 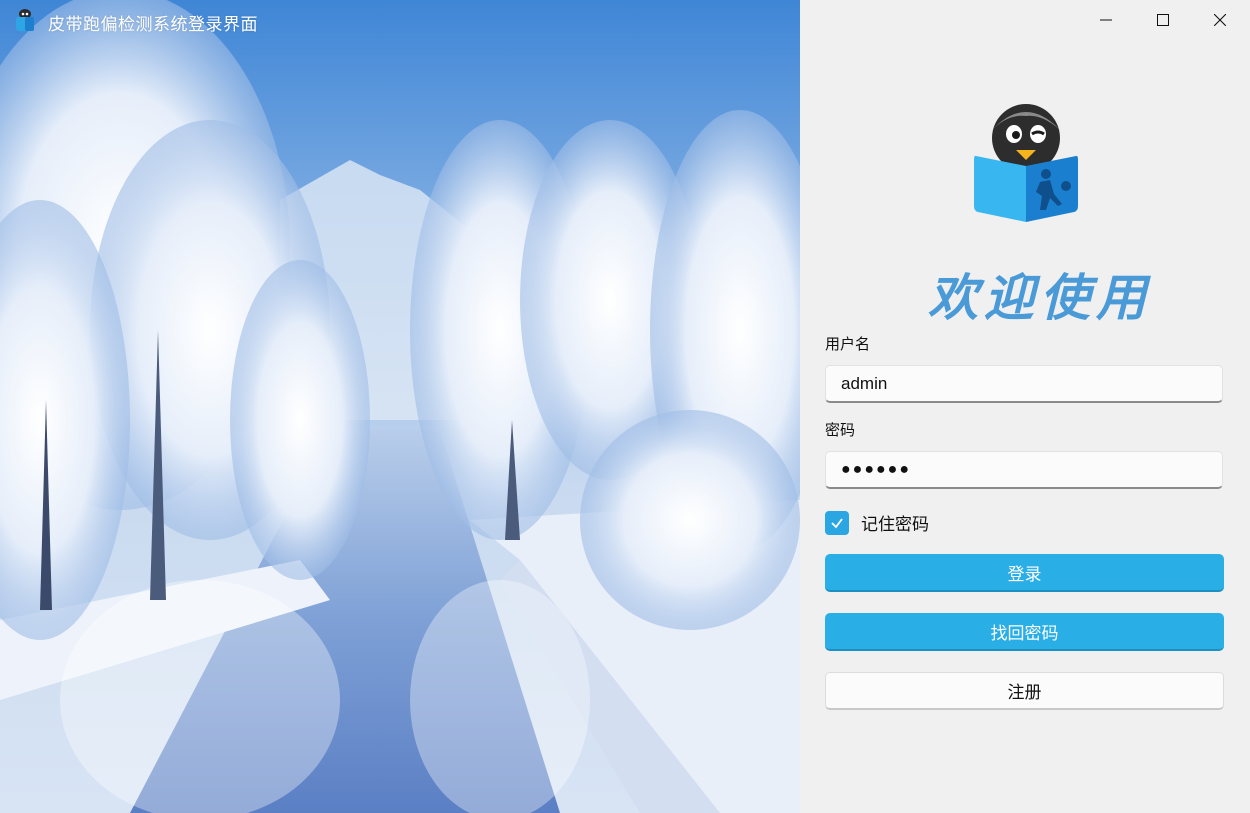 What do you see at coordinates (1040, 297) in the screenshot?
I see `welcome-heading: 欢迎使用` at bounding box center [1040, 297].